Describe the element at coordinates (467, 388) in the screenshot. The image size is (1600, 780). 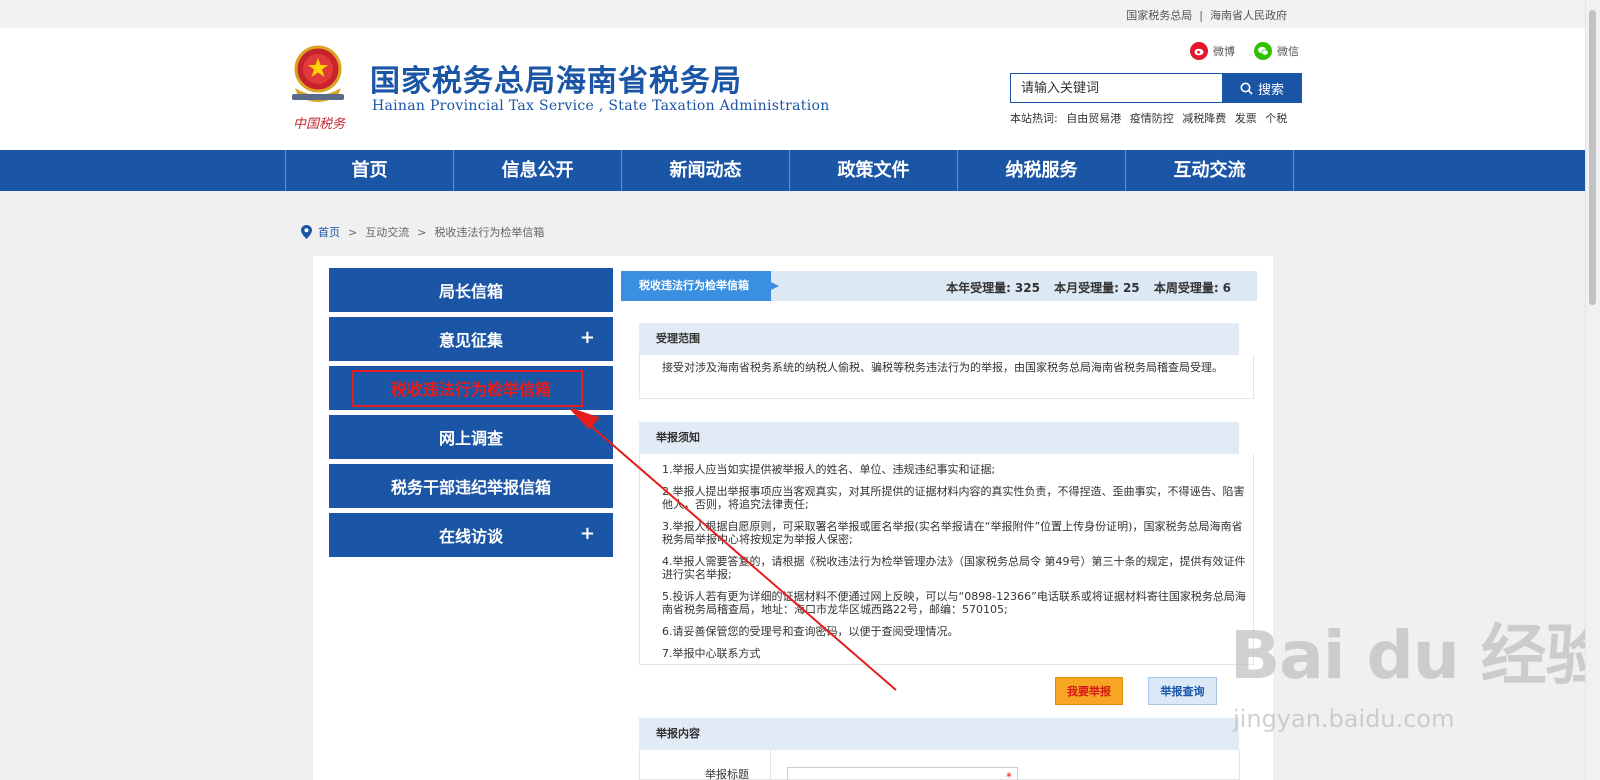
I see `highlight-box` at that location.